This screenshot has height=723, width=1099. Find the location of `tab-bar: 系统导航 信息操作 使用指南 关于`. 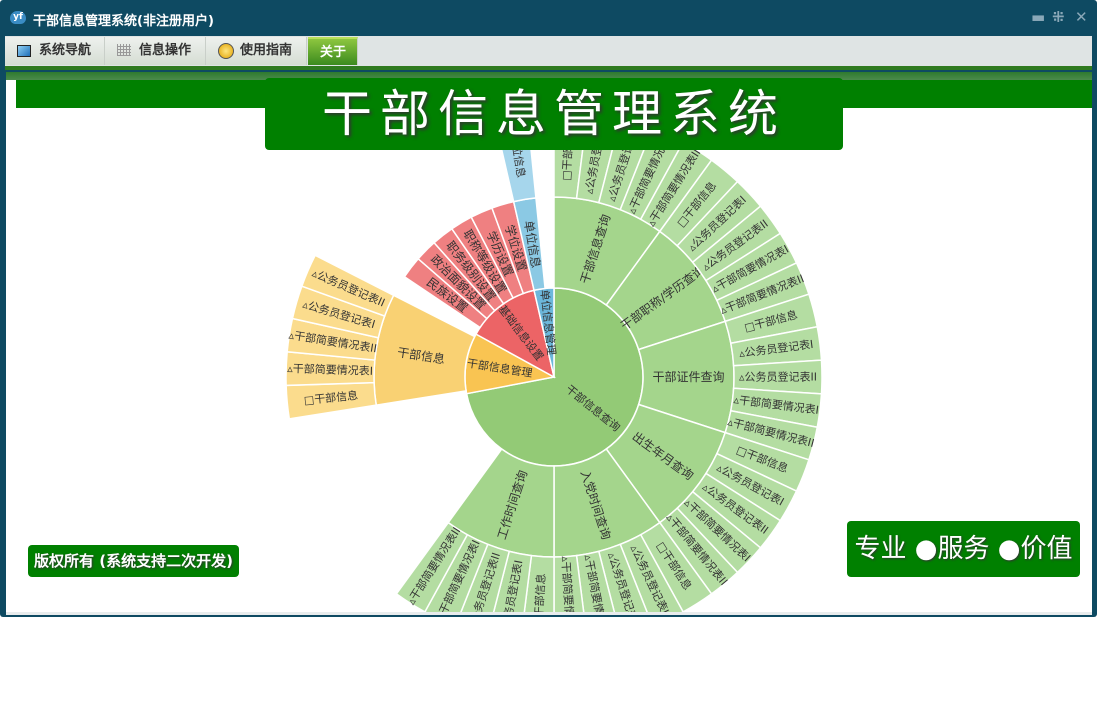

tab-bar: 系统导航 信息操作 使用指南 关于 is located at coordinates (548, 51).